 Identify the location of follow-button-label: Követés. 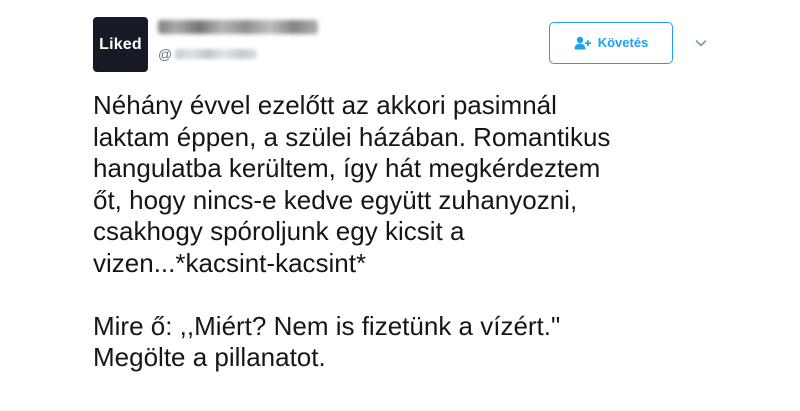
(623, 42).